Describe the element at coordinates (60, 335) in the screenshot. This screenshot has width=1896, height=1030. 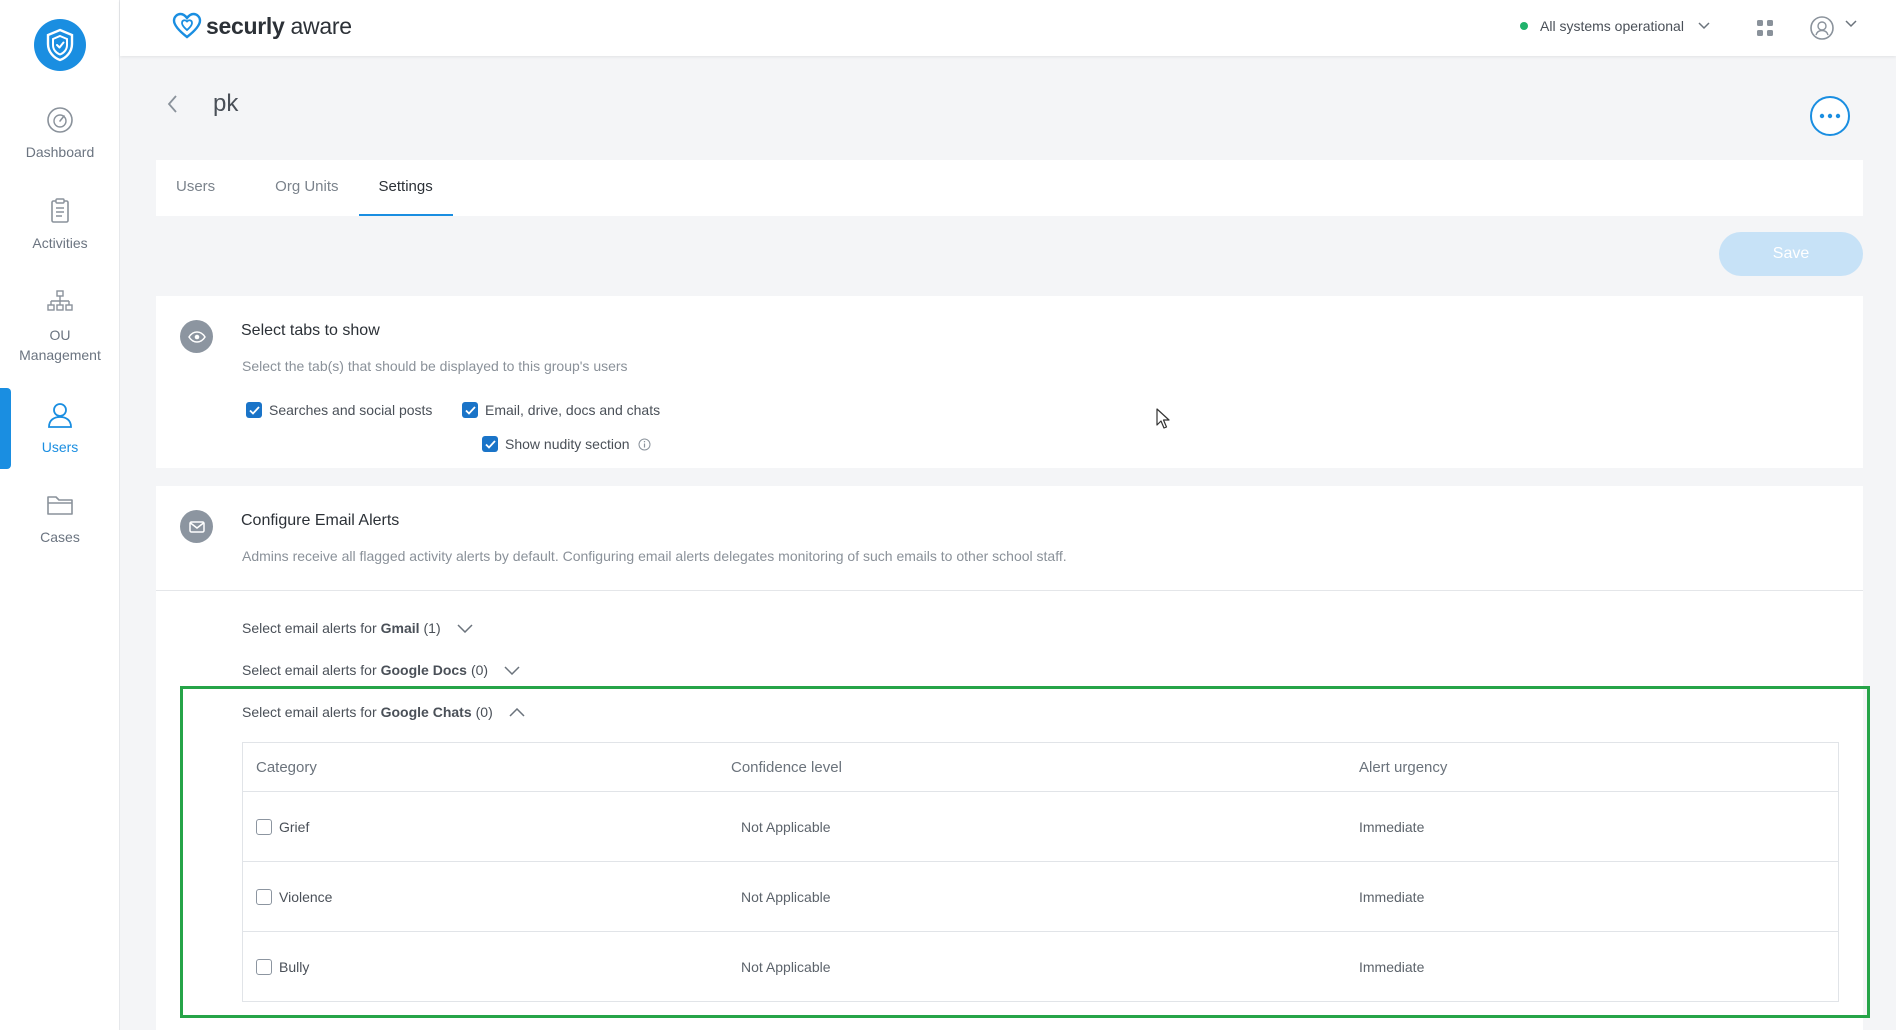
I see `sidebar-item-label-line1: OU` at that location.